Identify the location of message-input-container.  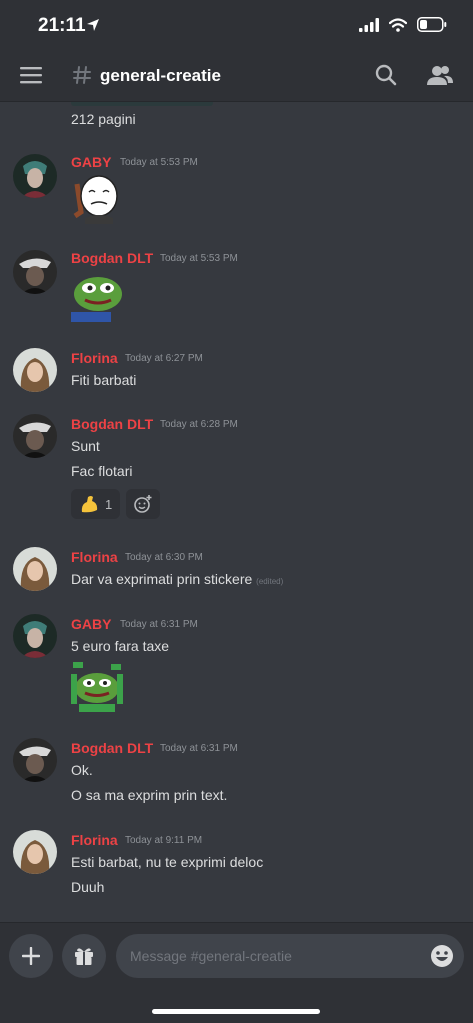
(290, 956).